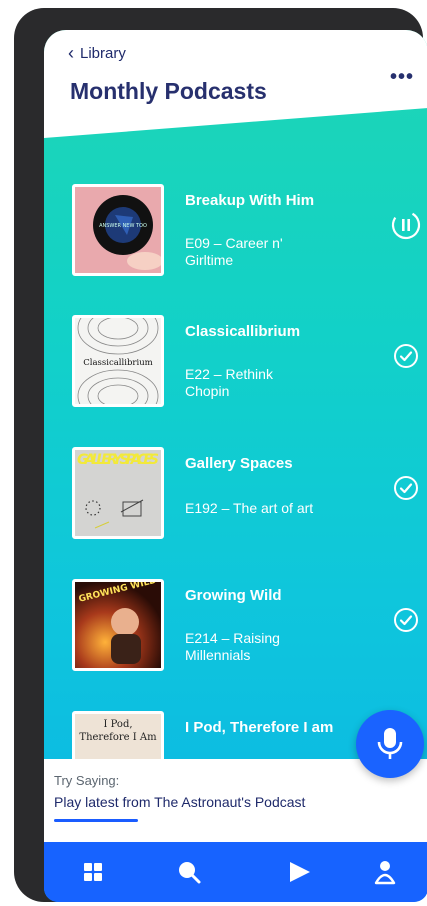  What do you see at coordinates (118, 731) in the screenshot?
I see `art-label: I Pod, Therefore I Am` at bounding box center [118, 731].